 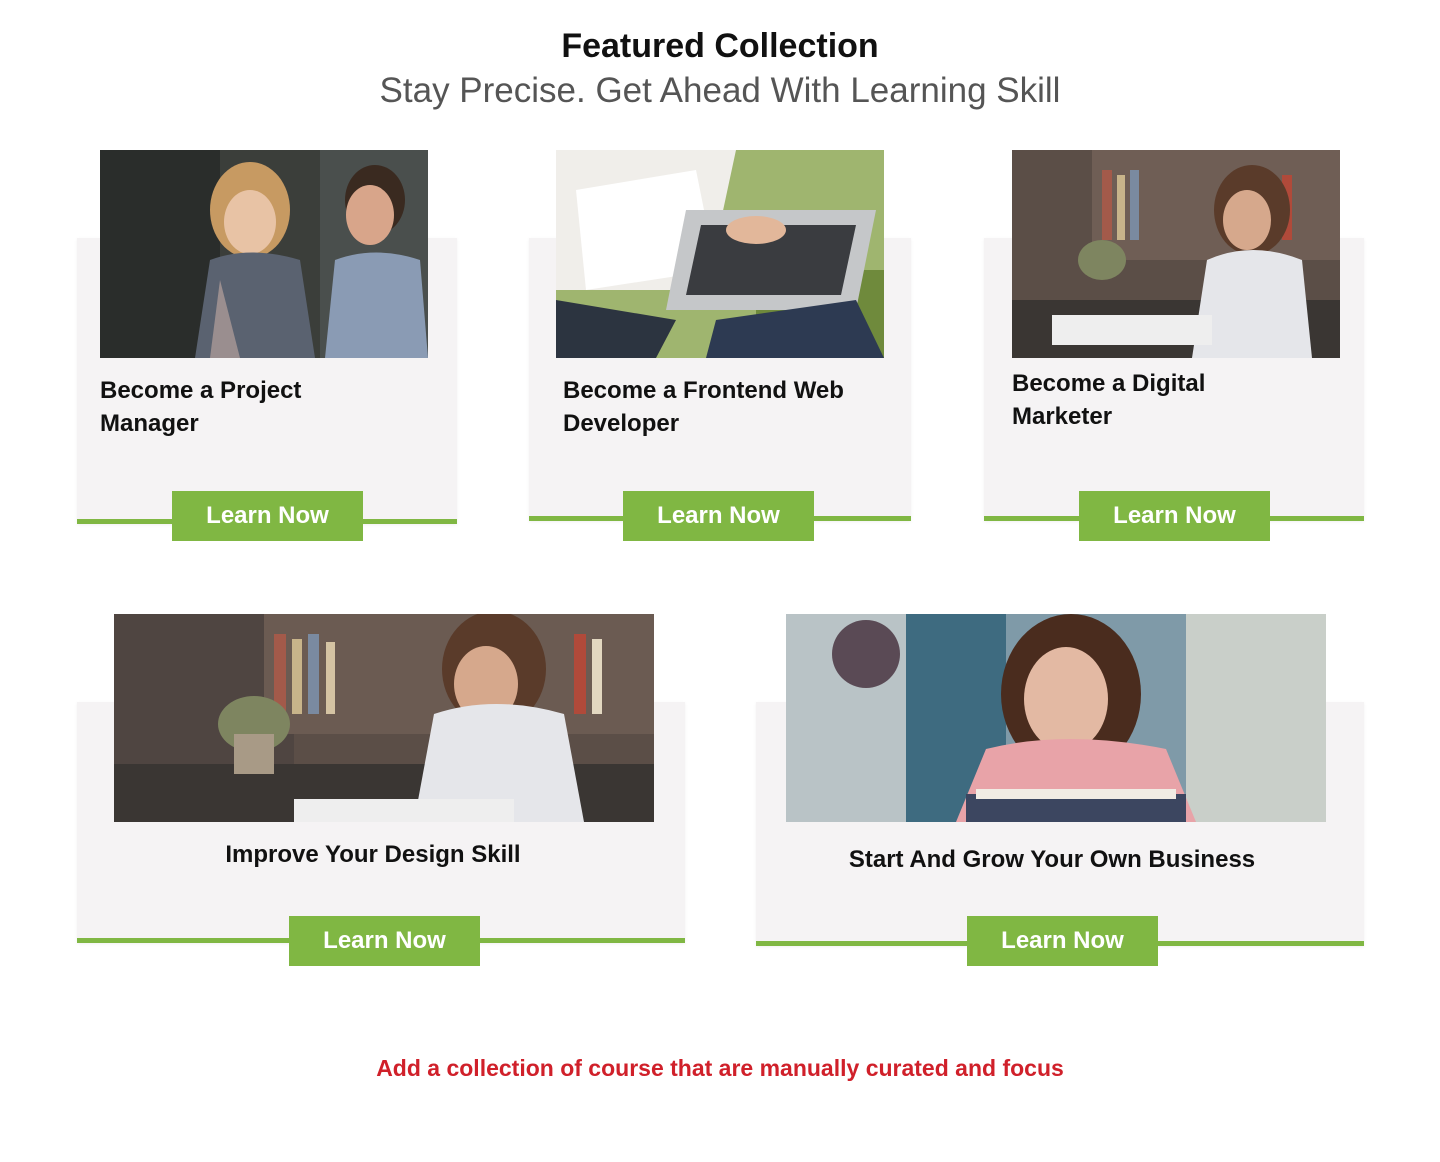 I want to click on digital-marketer-photo, so click(x=1176, y=254).